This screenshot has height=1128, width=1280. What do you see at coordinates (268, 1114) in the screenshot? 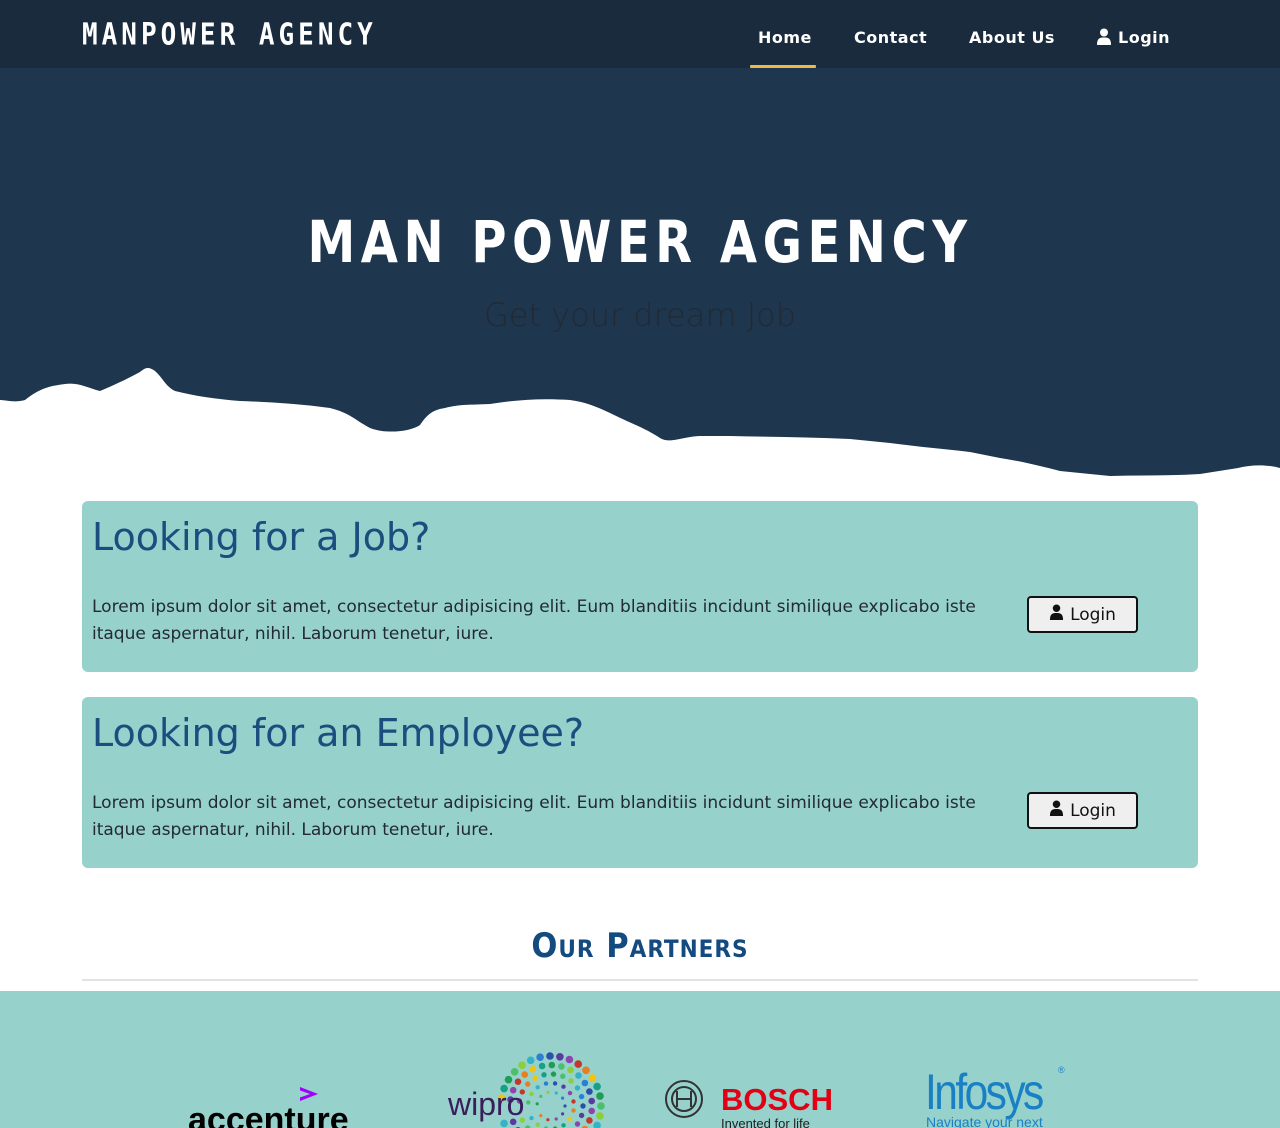
I see `accenture-wordmark: accenture` at bounding box center [268, 1114].